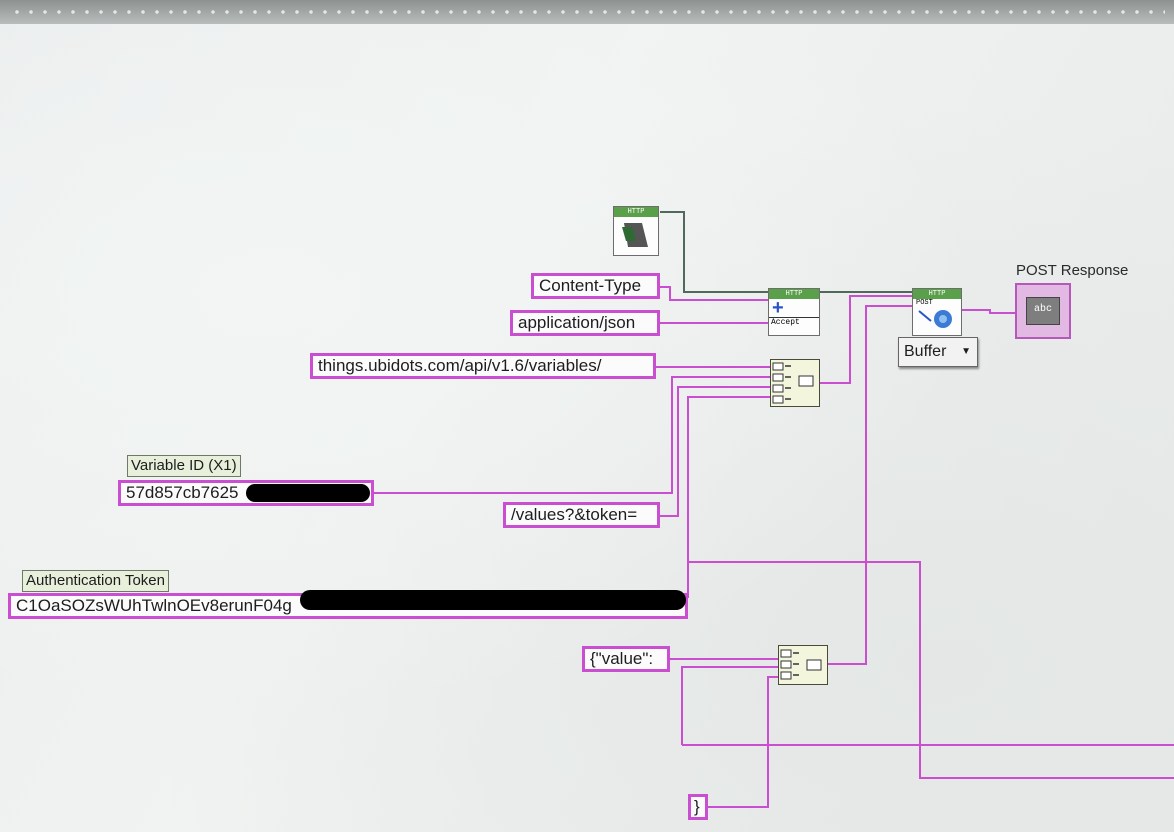 The height and width of the screenshot is (832, 1174). I want to click on variable-id-label: Variable ID (X1), so click(184, 466).